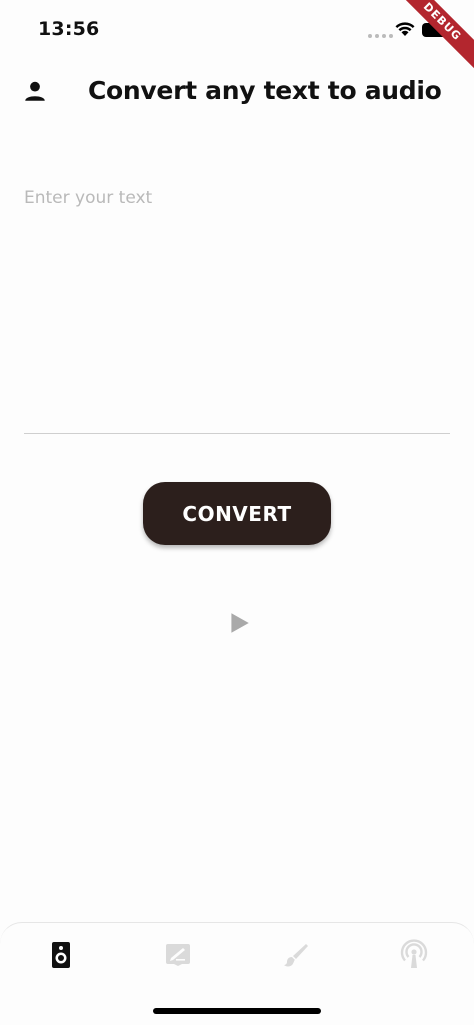  Describe the element at coordinates (265, 90) in the screenshot. I see `page-title: Convert any text to audio` at that location.